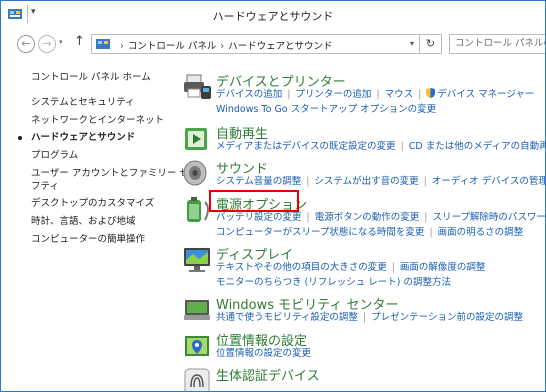 This screenshot has height=392, width=546. I want to click on device-manager-link: デバイス マネージャー, so click(485, 94).